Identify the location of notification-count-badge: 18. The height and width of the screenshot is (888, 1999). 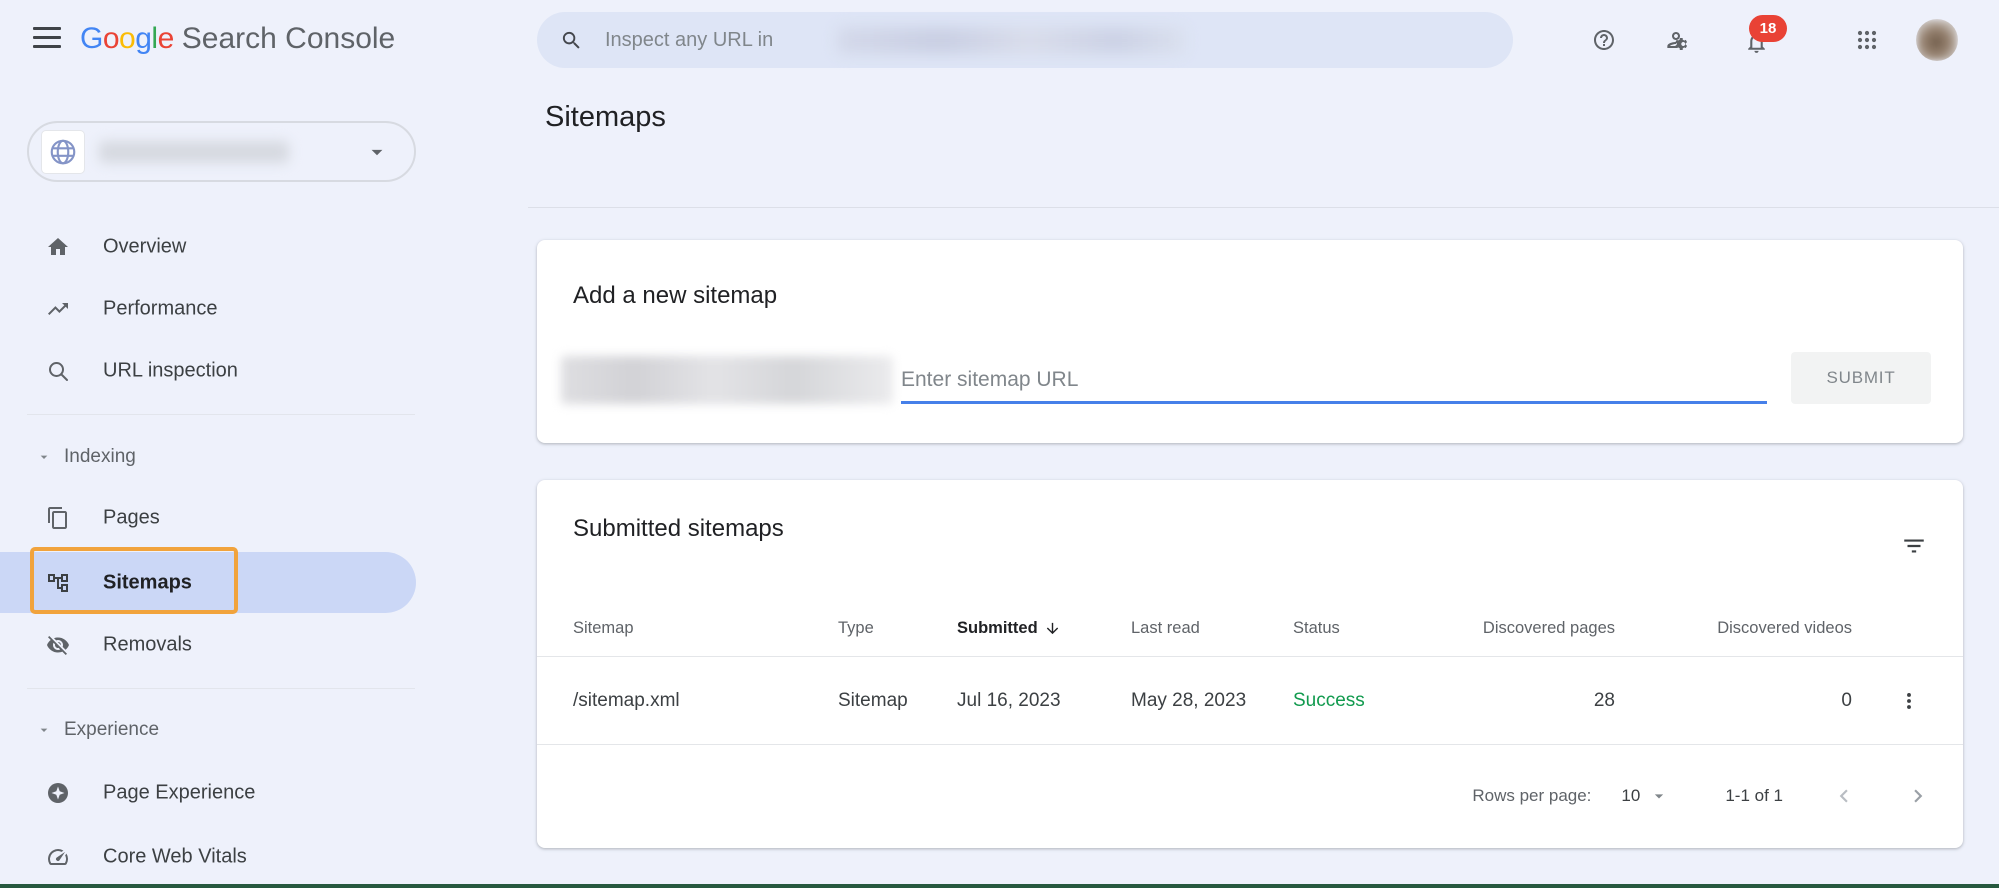
(1768, 28).